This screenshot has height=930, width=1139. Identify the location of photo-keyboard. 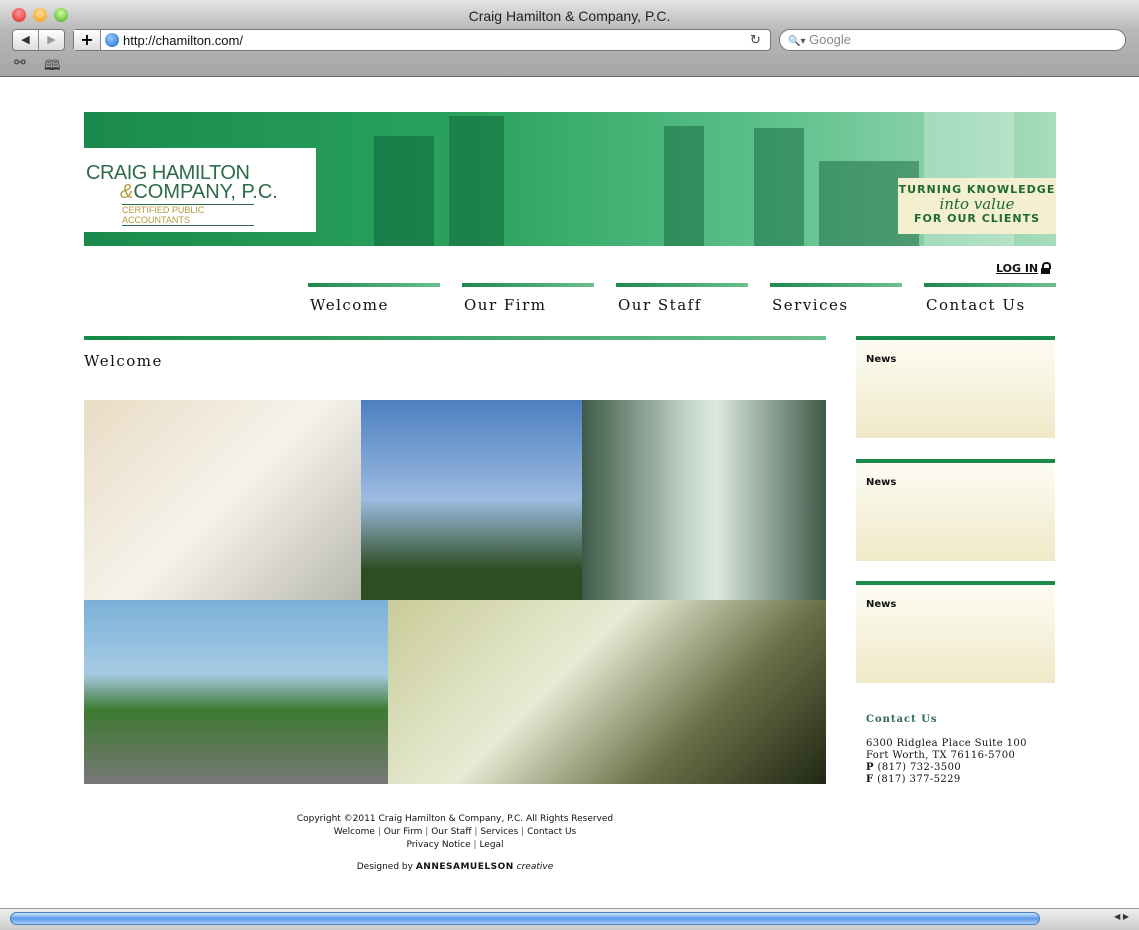
(607, 692).